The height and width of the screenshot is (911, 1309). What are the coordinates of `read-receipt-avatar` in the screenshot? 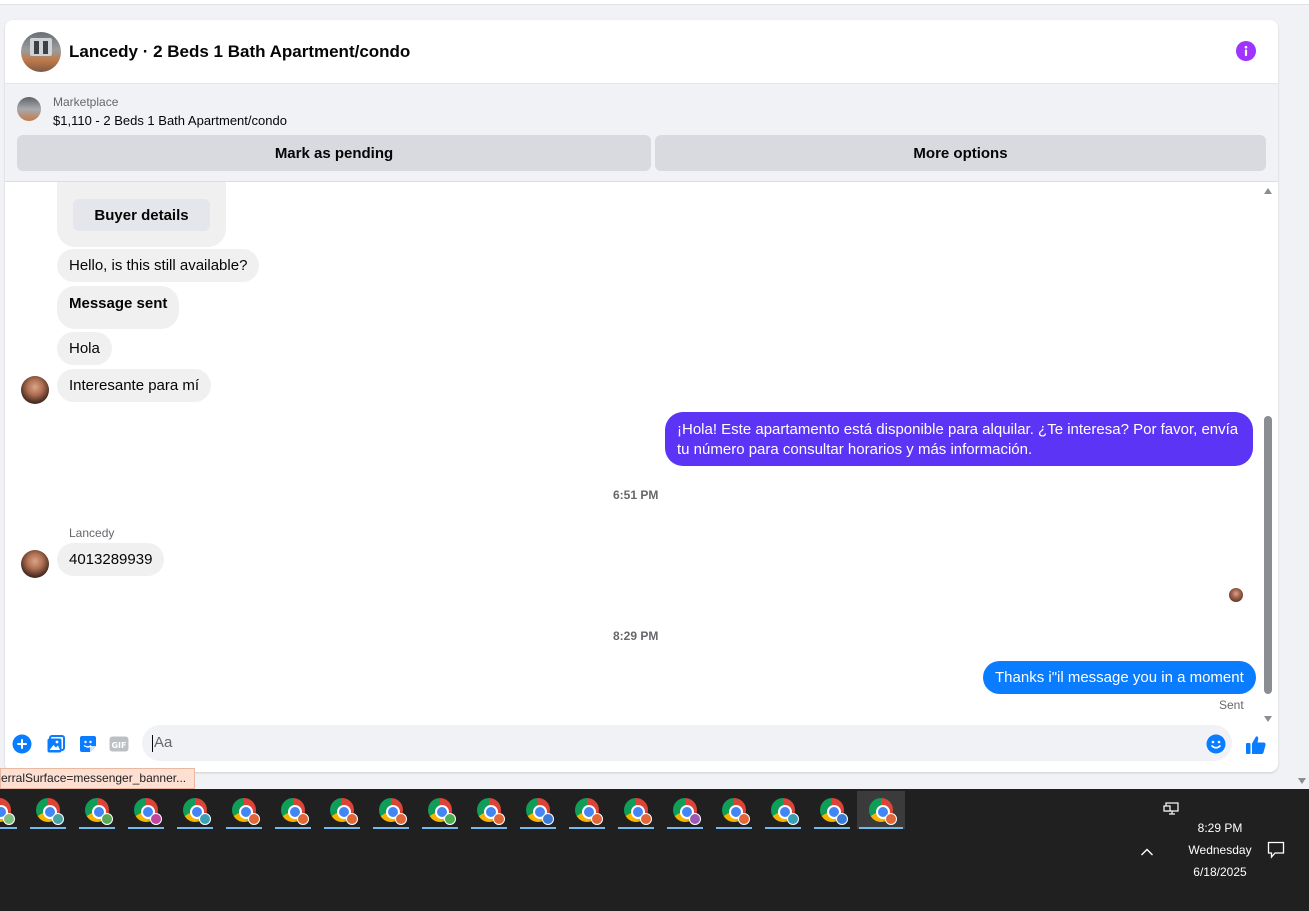 It's located at (1236, 595).